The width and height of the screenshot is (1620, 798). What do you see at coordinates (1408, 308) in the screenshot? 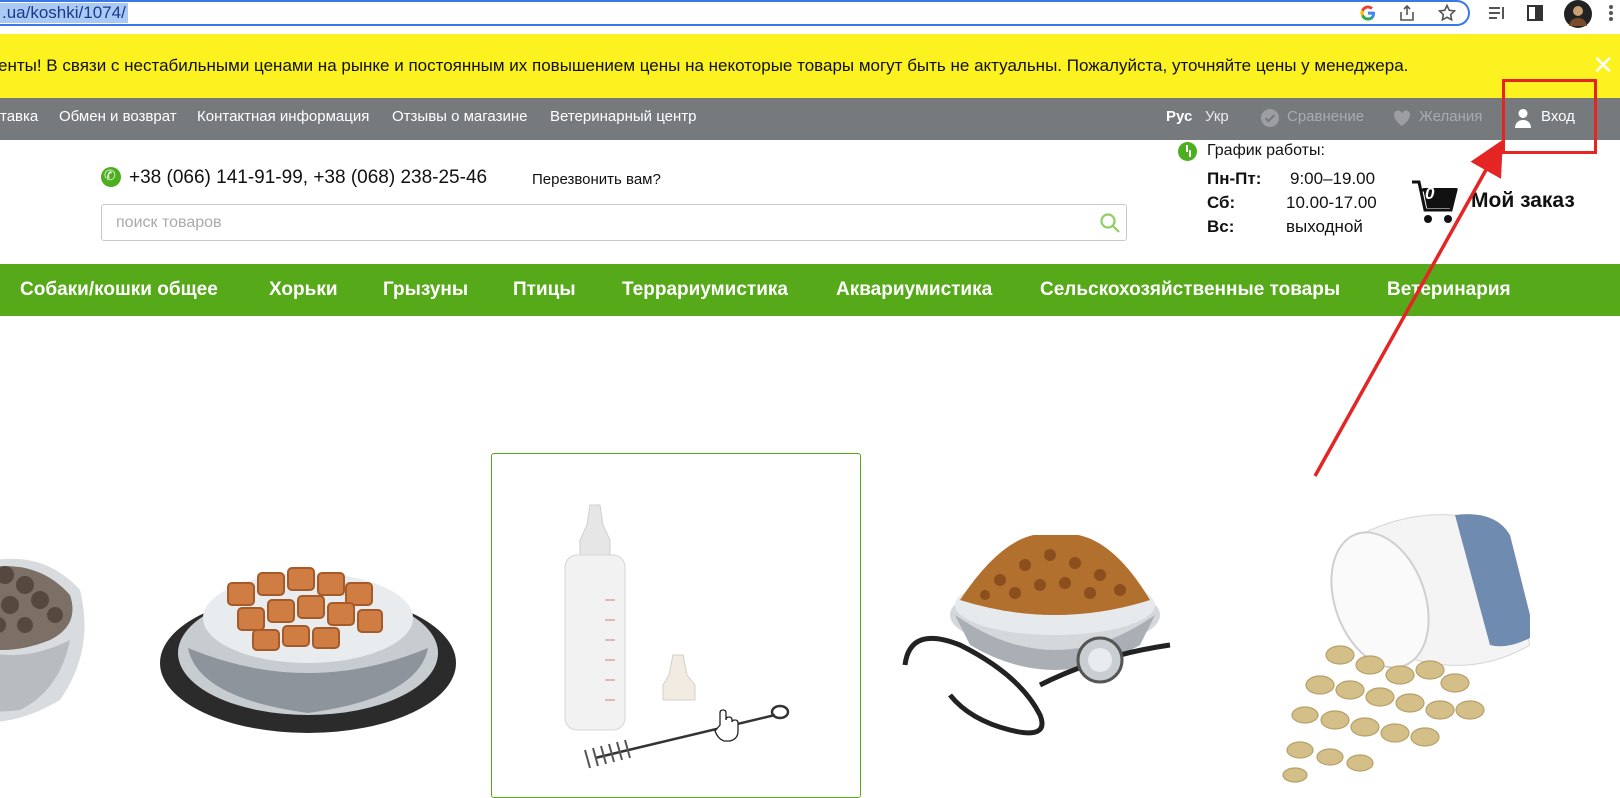
I see `annotation-arrow` at bounding box center [1408, 308].